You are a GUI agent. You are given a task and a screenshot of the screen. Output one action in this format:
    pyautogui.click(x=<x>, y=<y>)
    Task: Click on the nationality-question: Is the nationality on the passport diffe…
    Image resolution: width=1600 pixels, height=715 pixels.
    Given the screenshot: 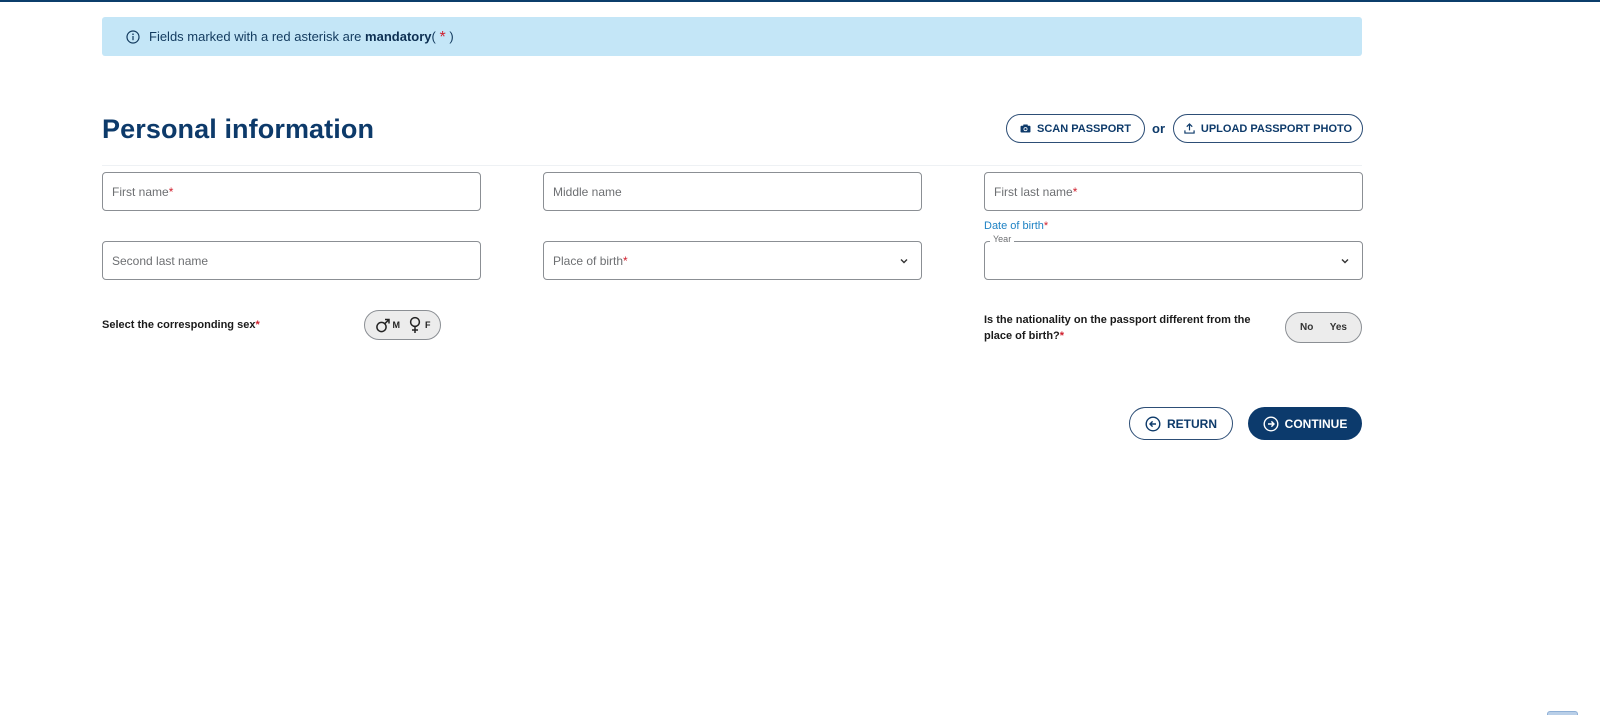 What is the action you would take?
    pyautogui.click(x=1129, y=328)
    